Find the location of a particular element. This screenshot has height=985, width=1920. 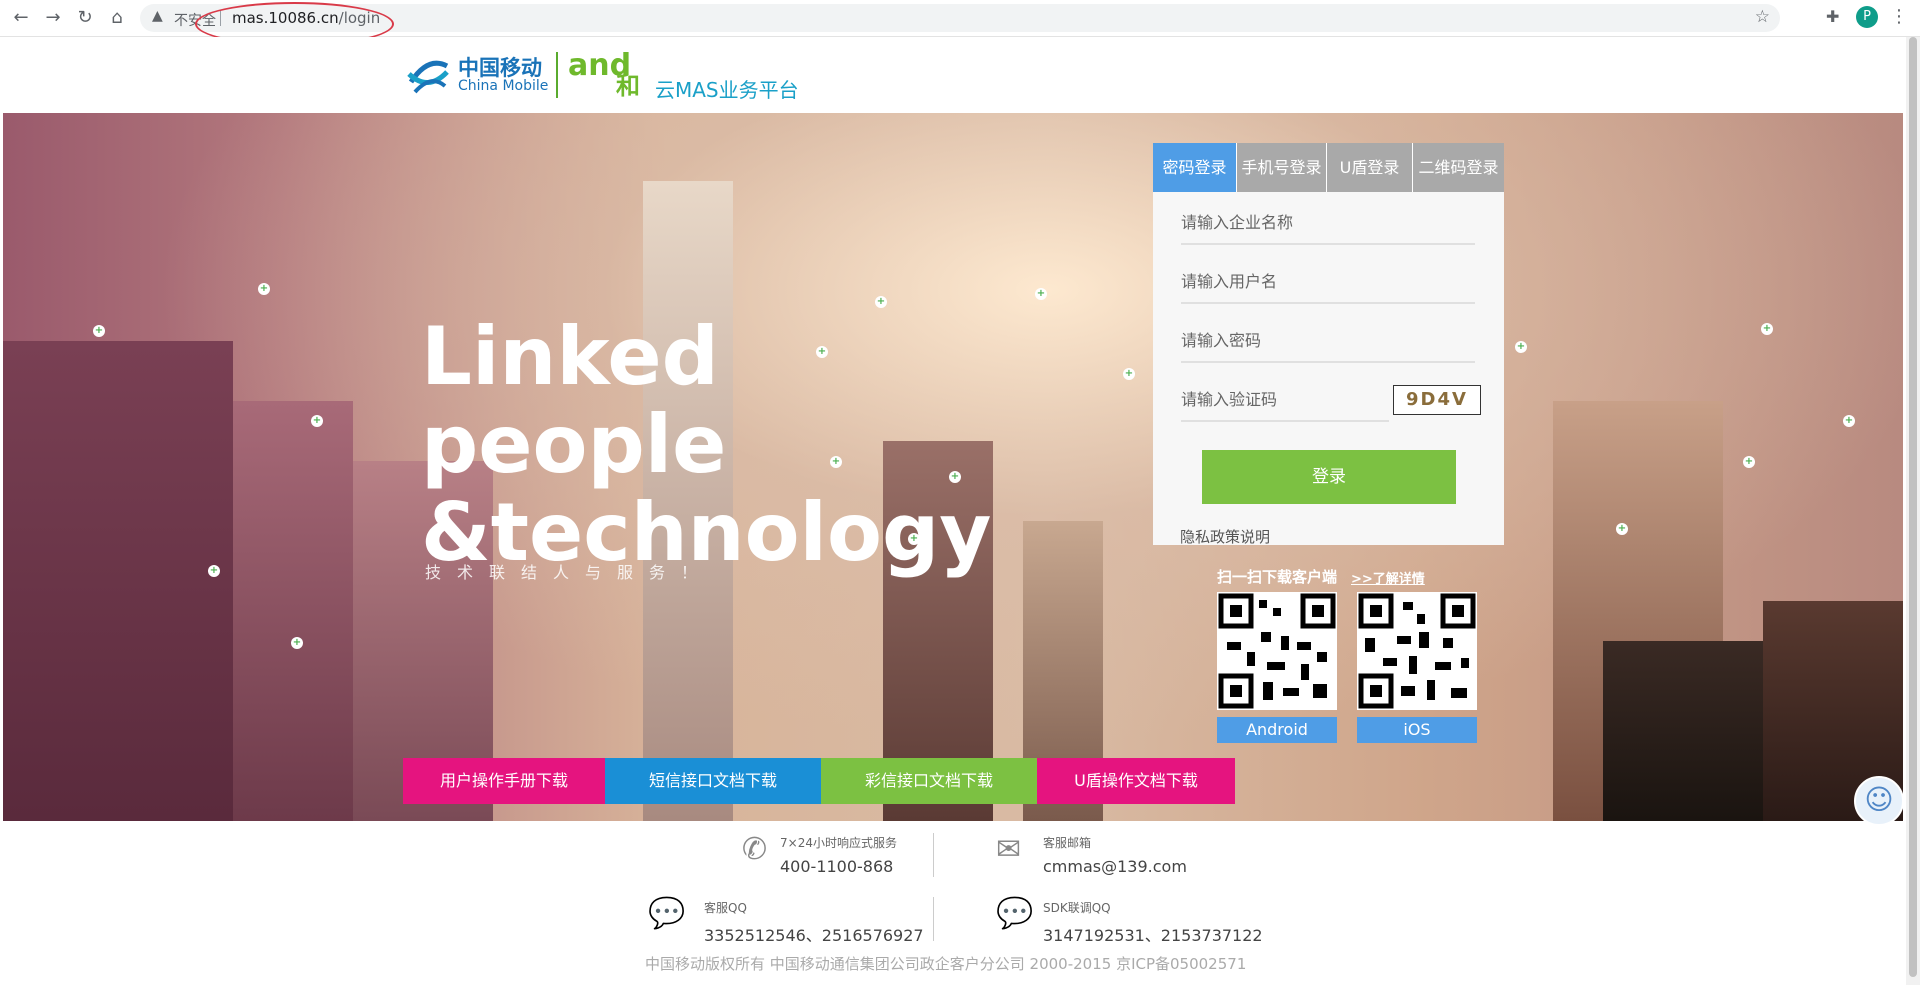

customer-service-icon: ☺ is located at coordinates (1879, 801).